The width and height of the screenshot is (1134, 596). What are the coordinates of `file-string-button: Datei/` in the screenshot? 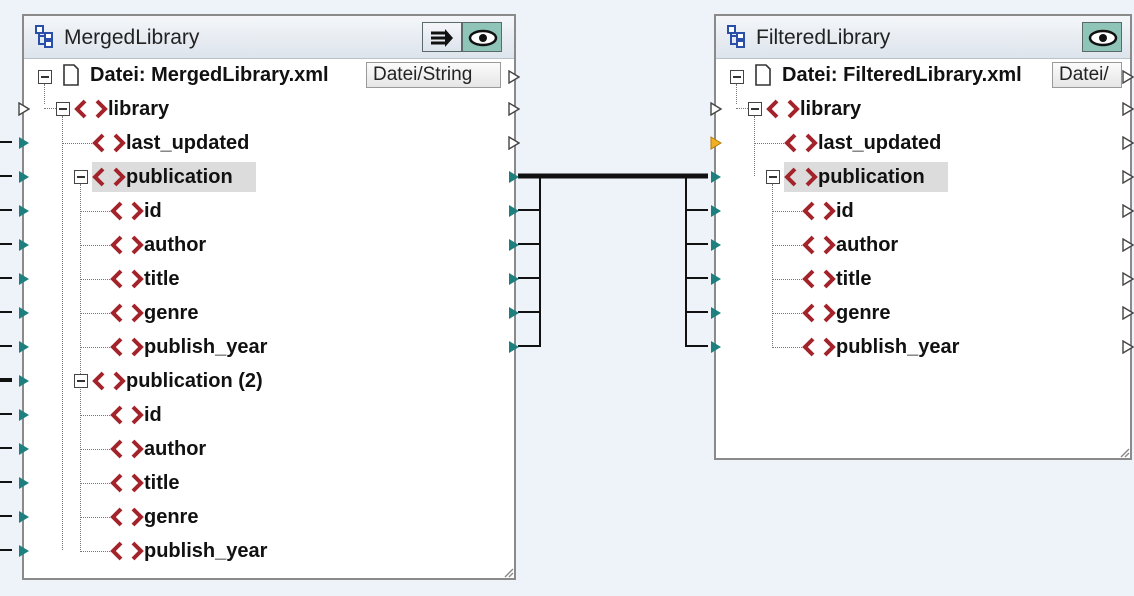 It's located at (1087, 75).